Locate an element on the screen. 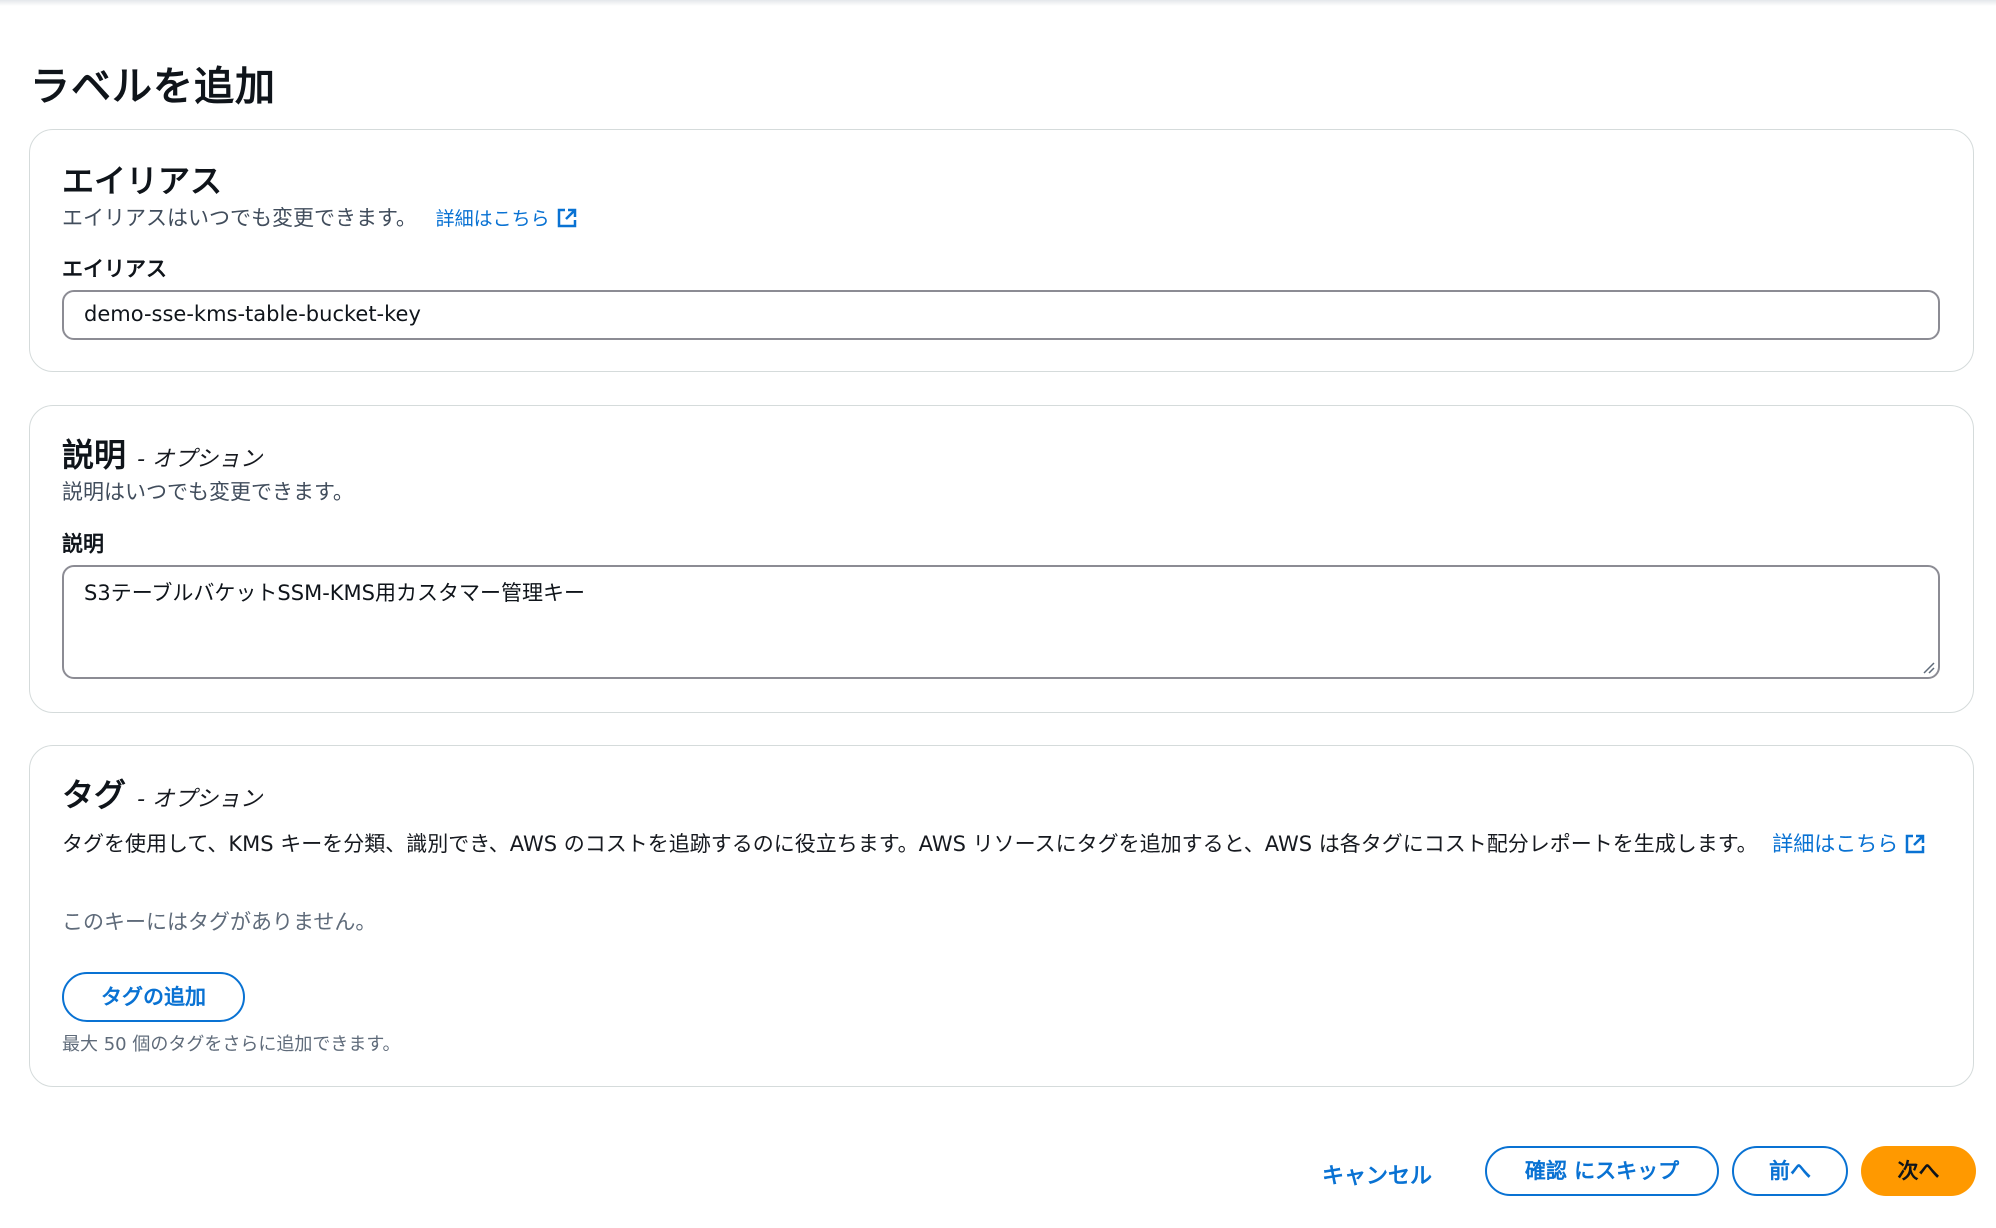 This screenshot has height=1228, width=1996. alias-learn-more-link: 詳細はこちら is located at coordinates (507, 219).